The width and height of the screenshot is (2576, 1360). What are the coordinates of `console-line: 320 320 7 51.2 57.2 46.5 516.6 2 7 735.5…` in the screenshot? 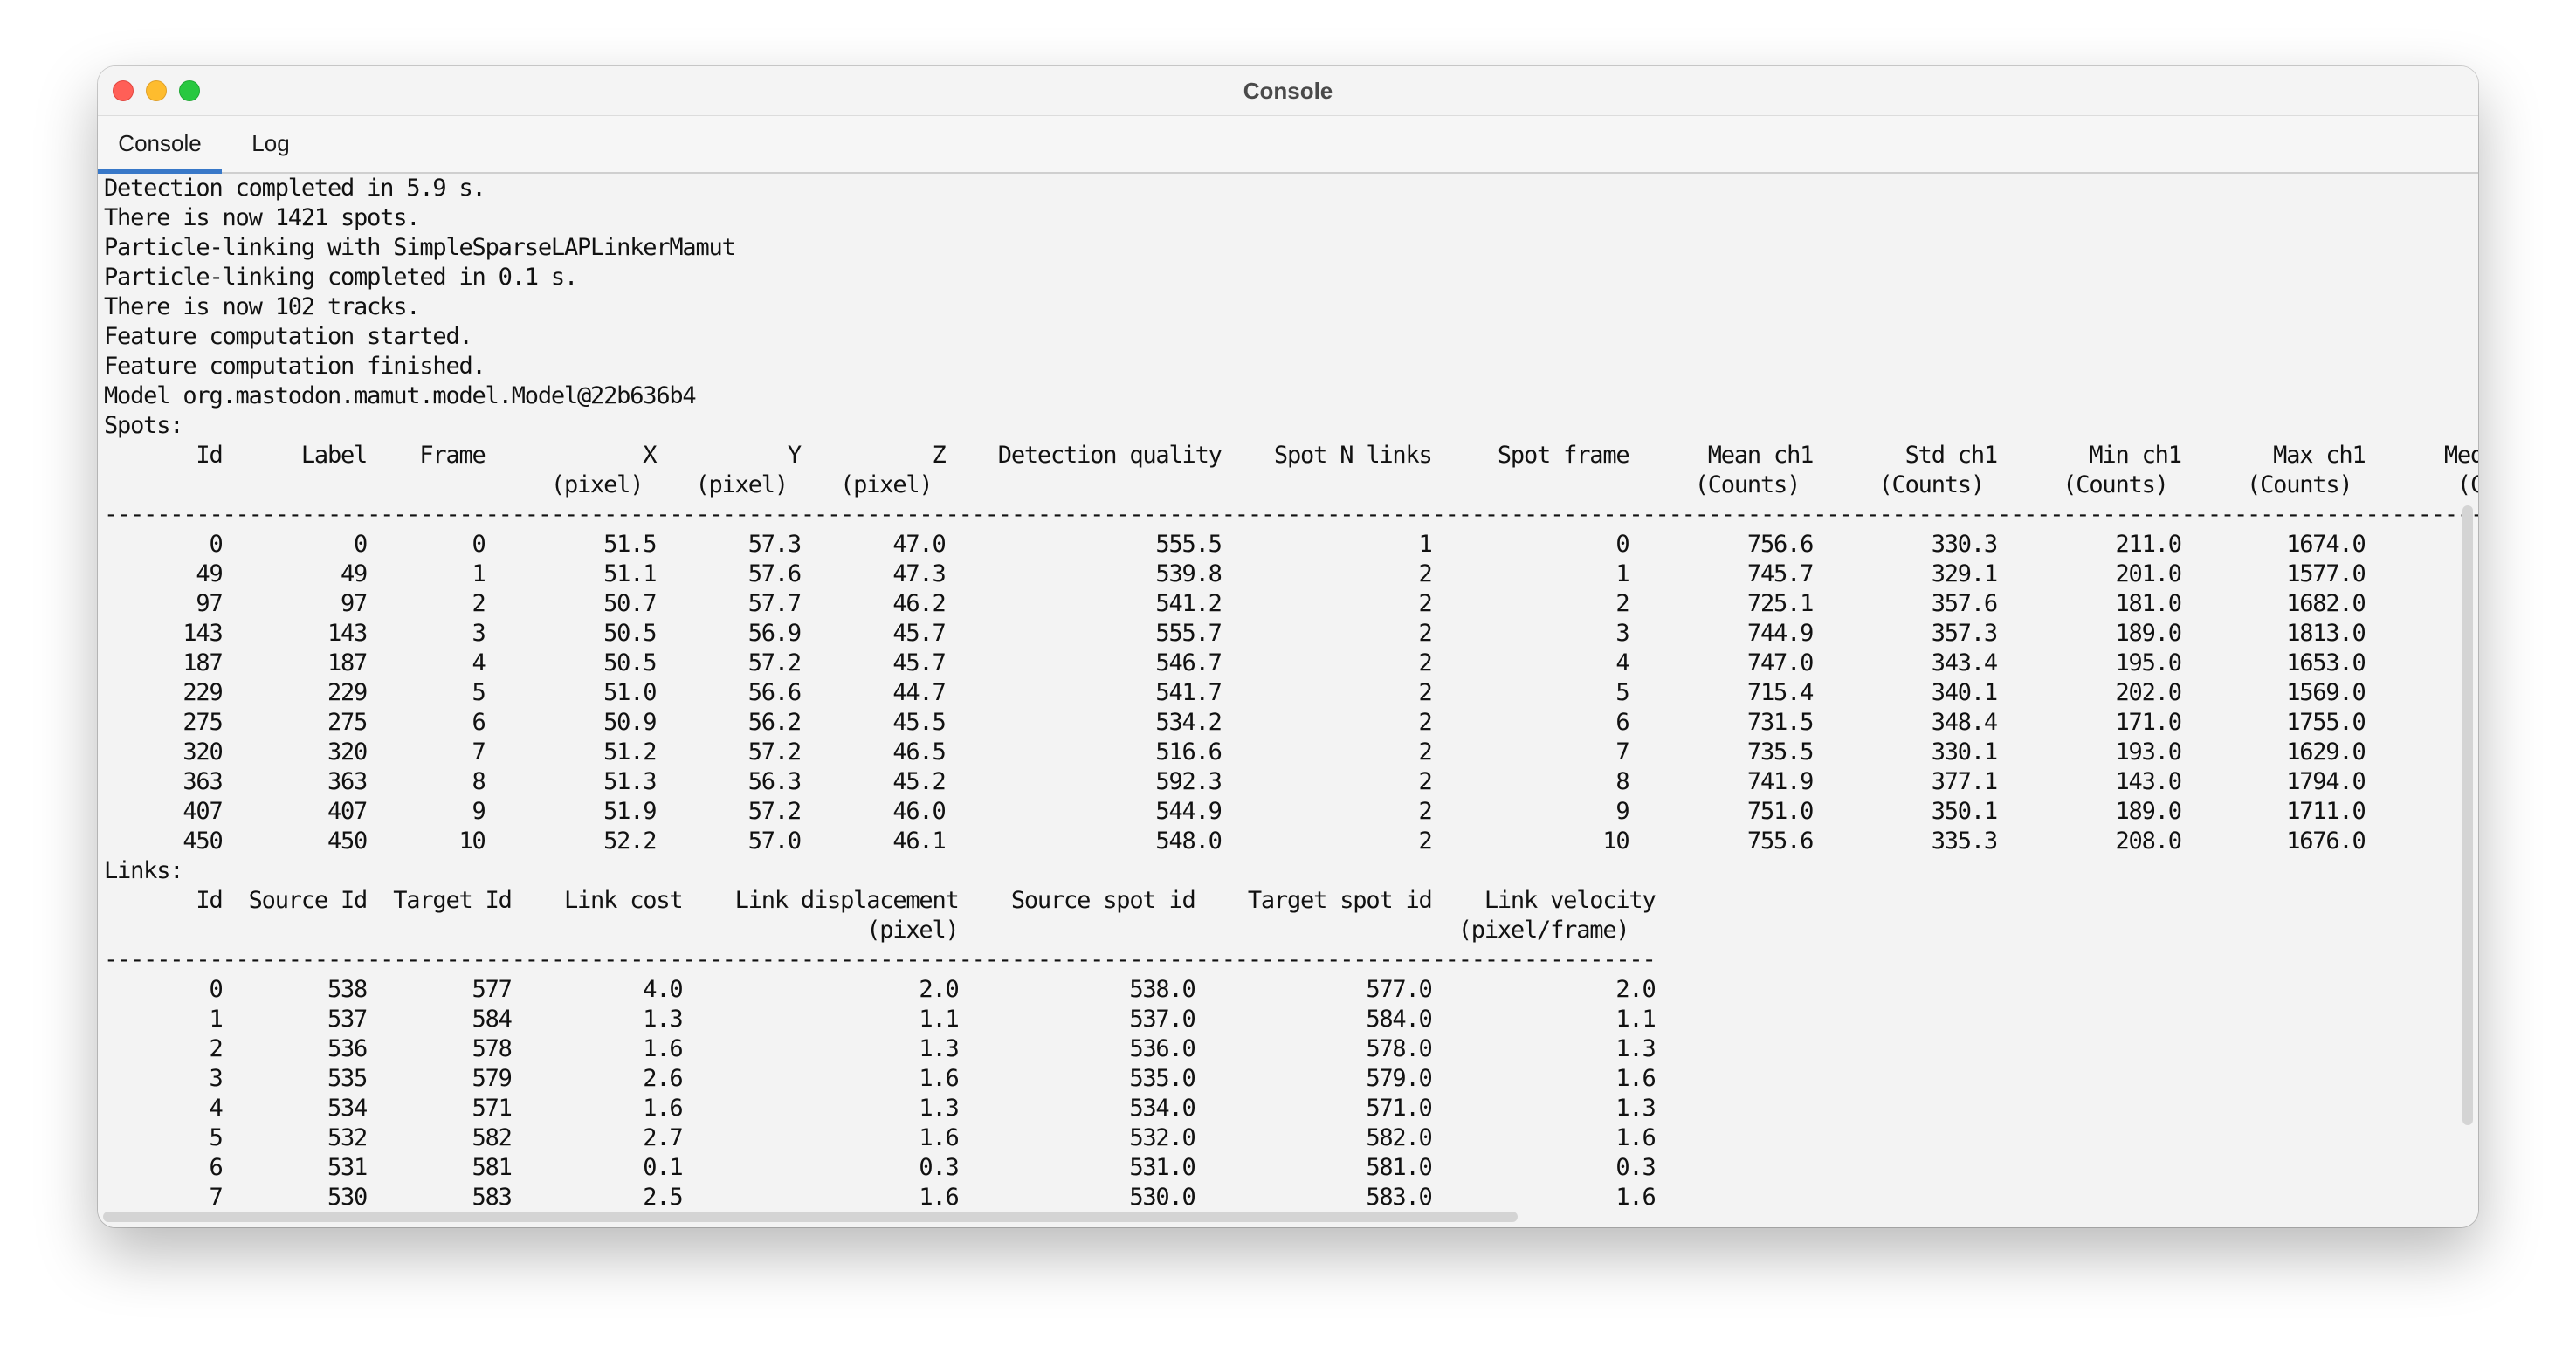 It's located at (1235, 752).